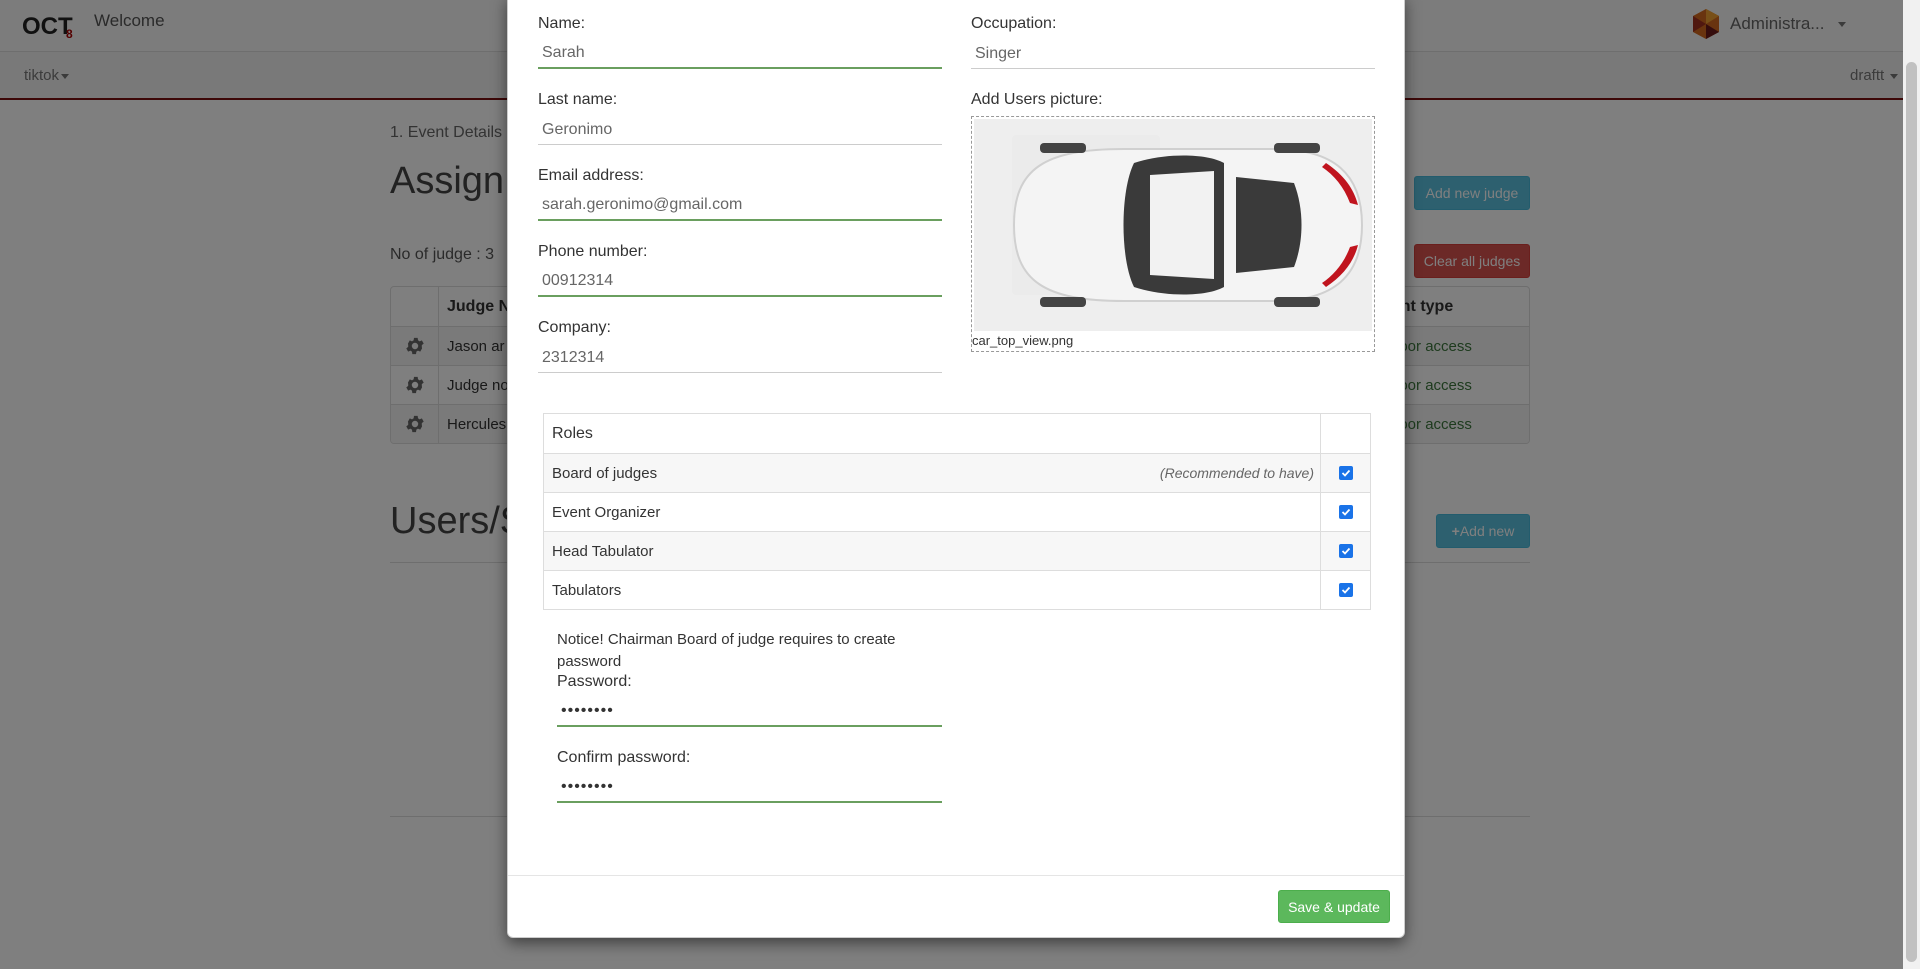  What do you see at coordinates (932, 512) in the screenshot?
I see `role-cell: Event Organizer` at bounding box center [932, 512].